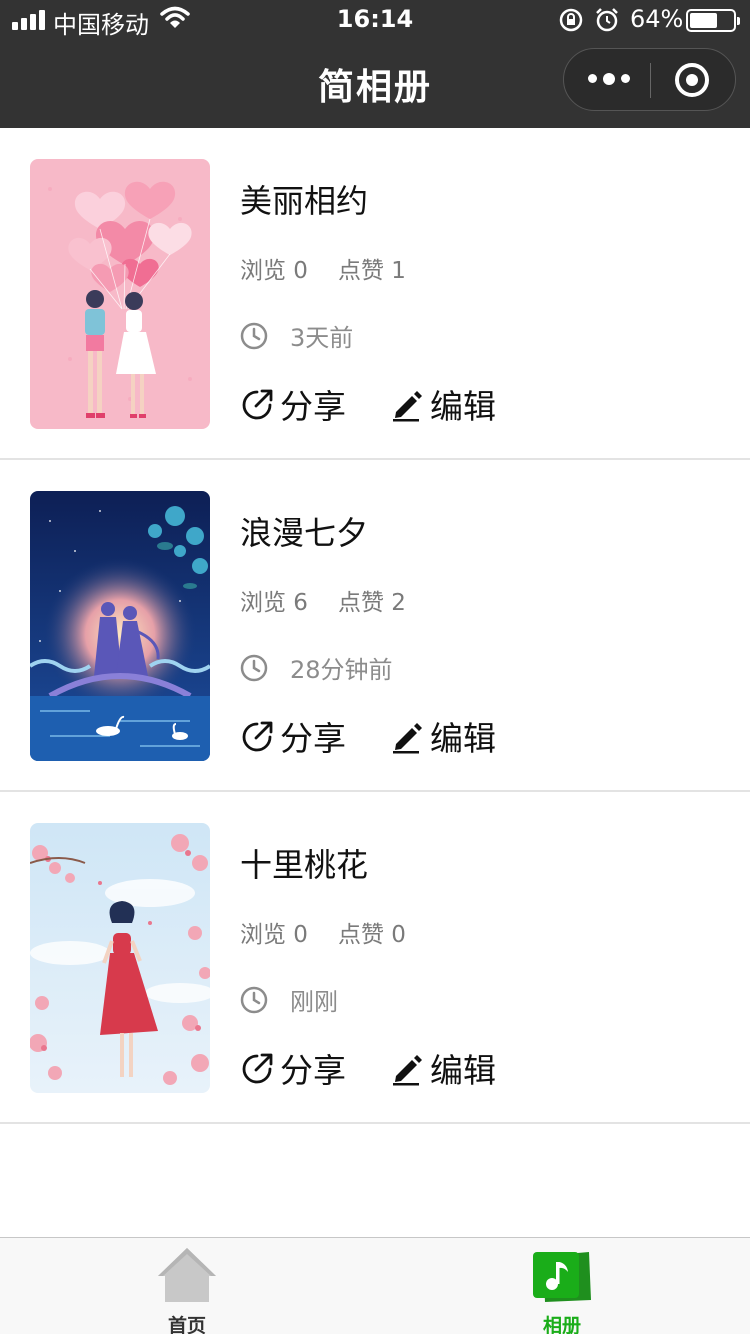 Image resolution: width=750 pixels, height=1334 pixels. I want to click on album-title: 美丽相约, so click(304, 201).